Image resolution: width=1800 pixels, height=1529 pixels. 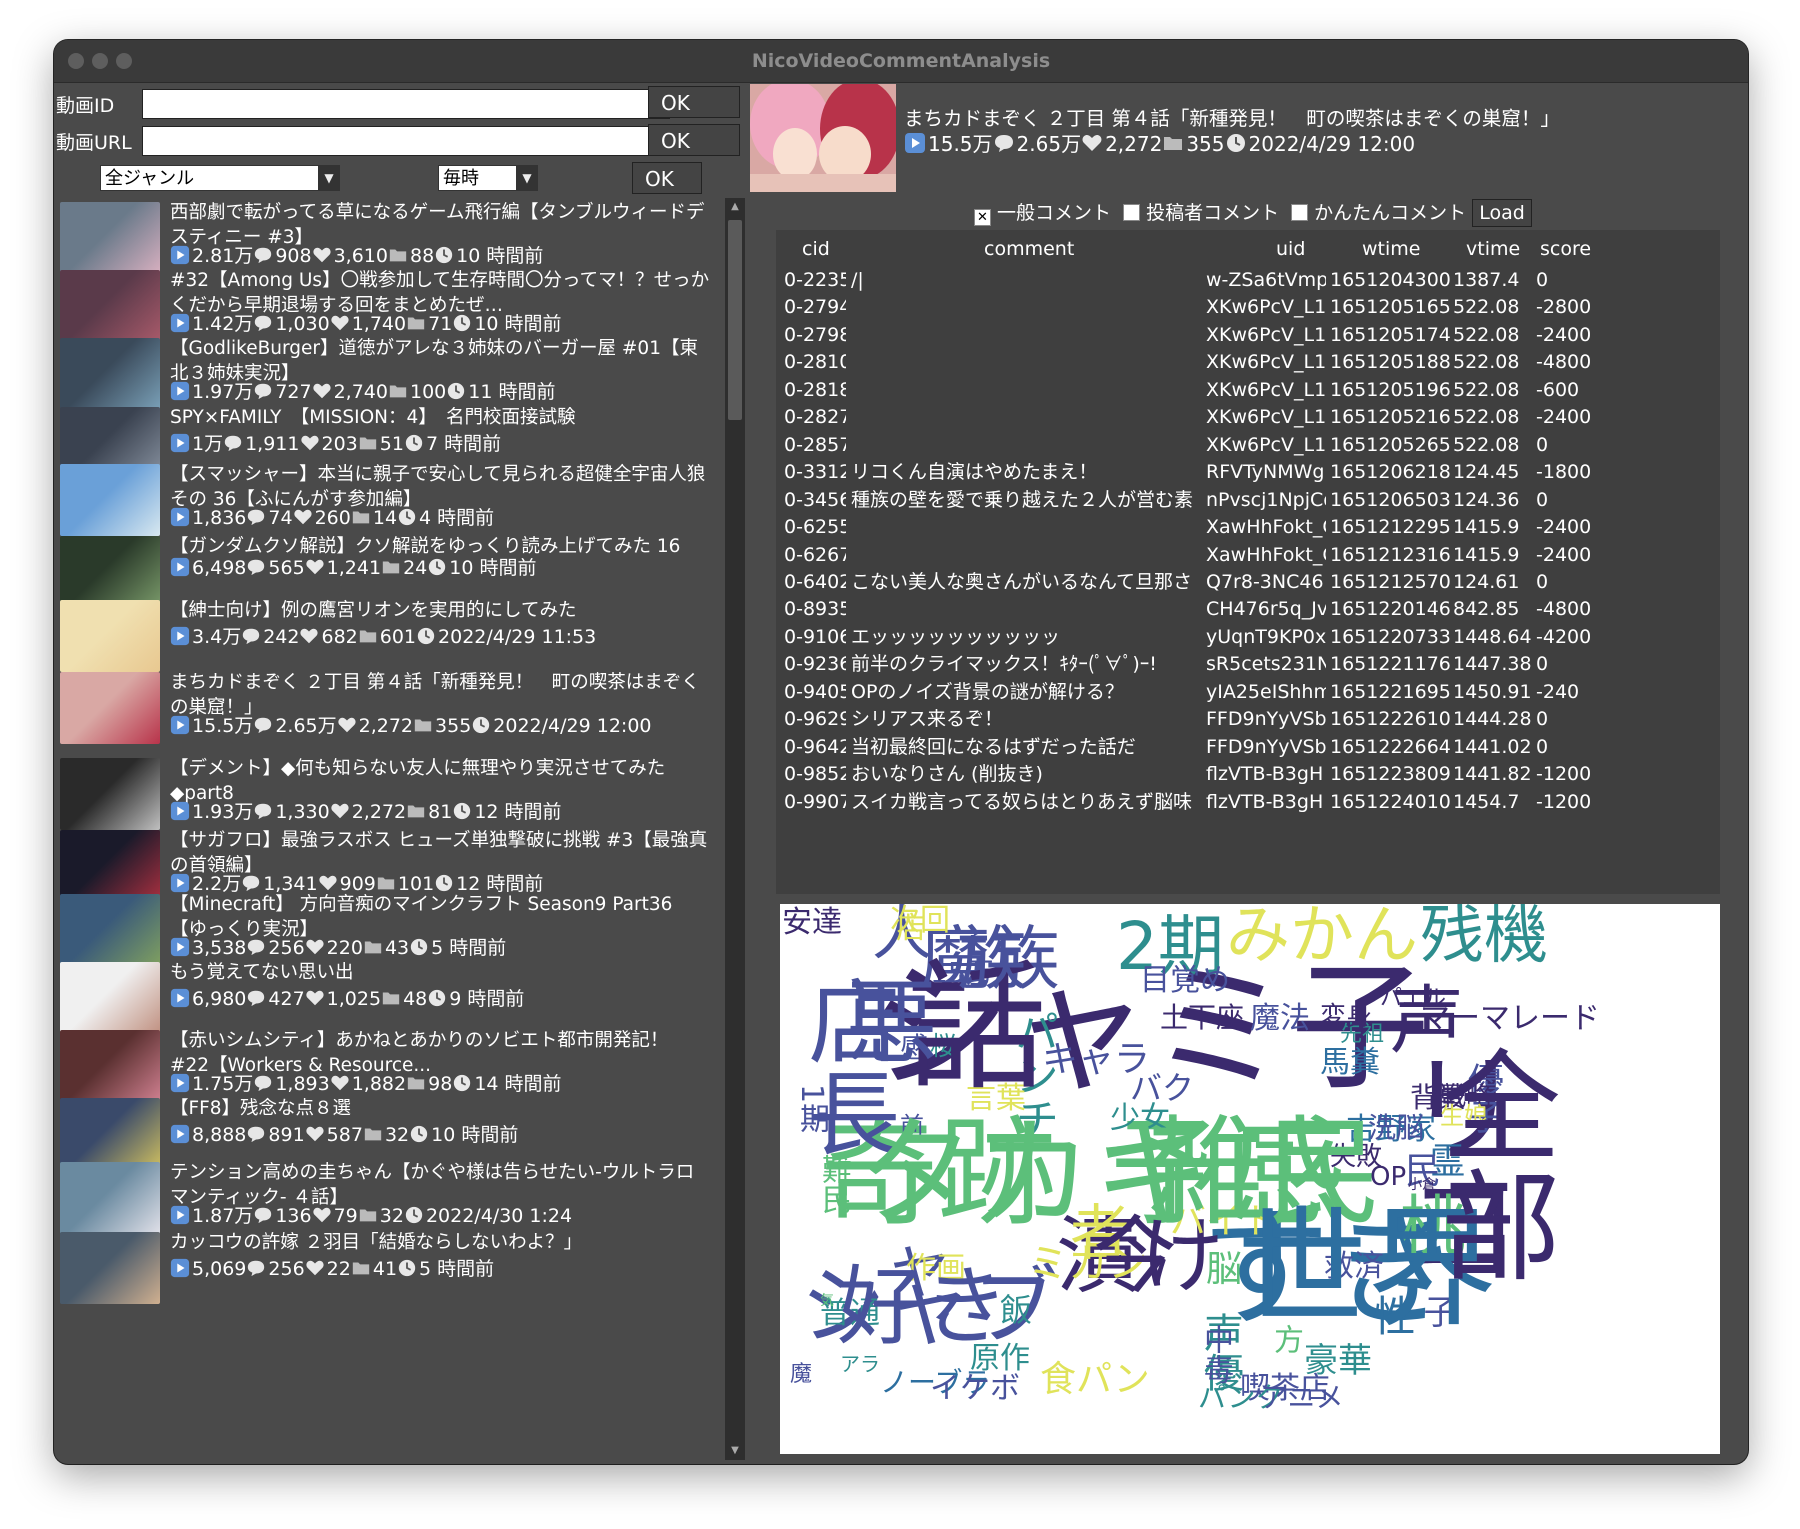 What do you see at coordinates (1248, 391) in the screenshot?
I see `table-row: 0-2818 XKw6PcV_L11651205196.7522.08 -600` at bounding box center [1248, 391].